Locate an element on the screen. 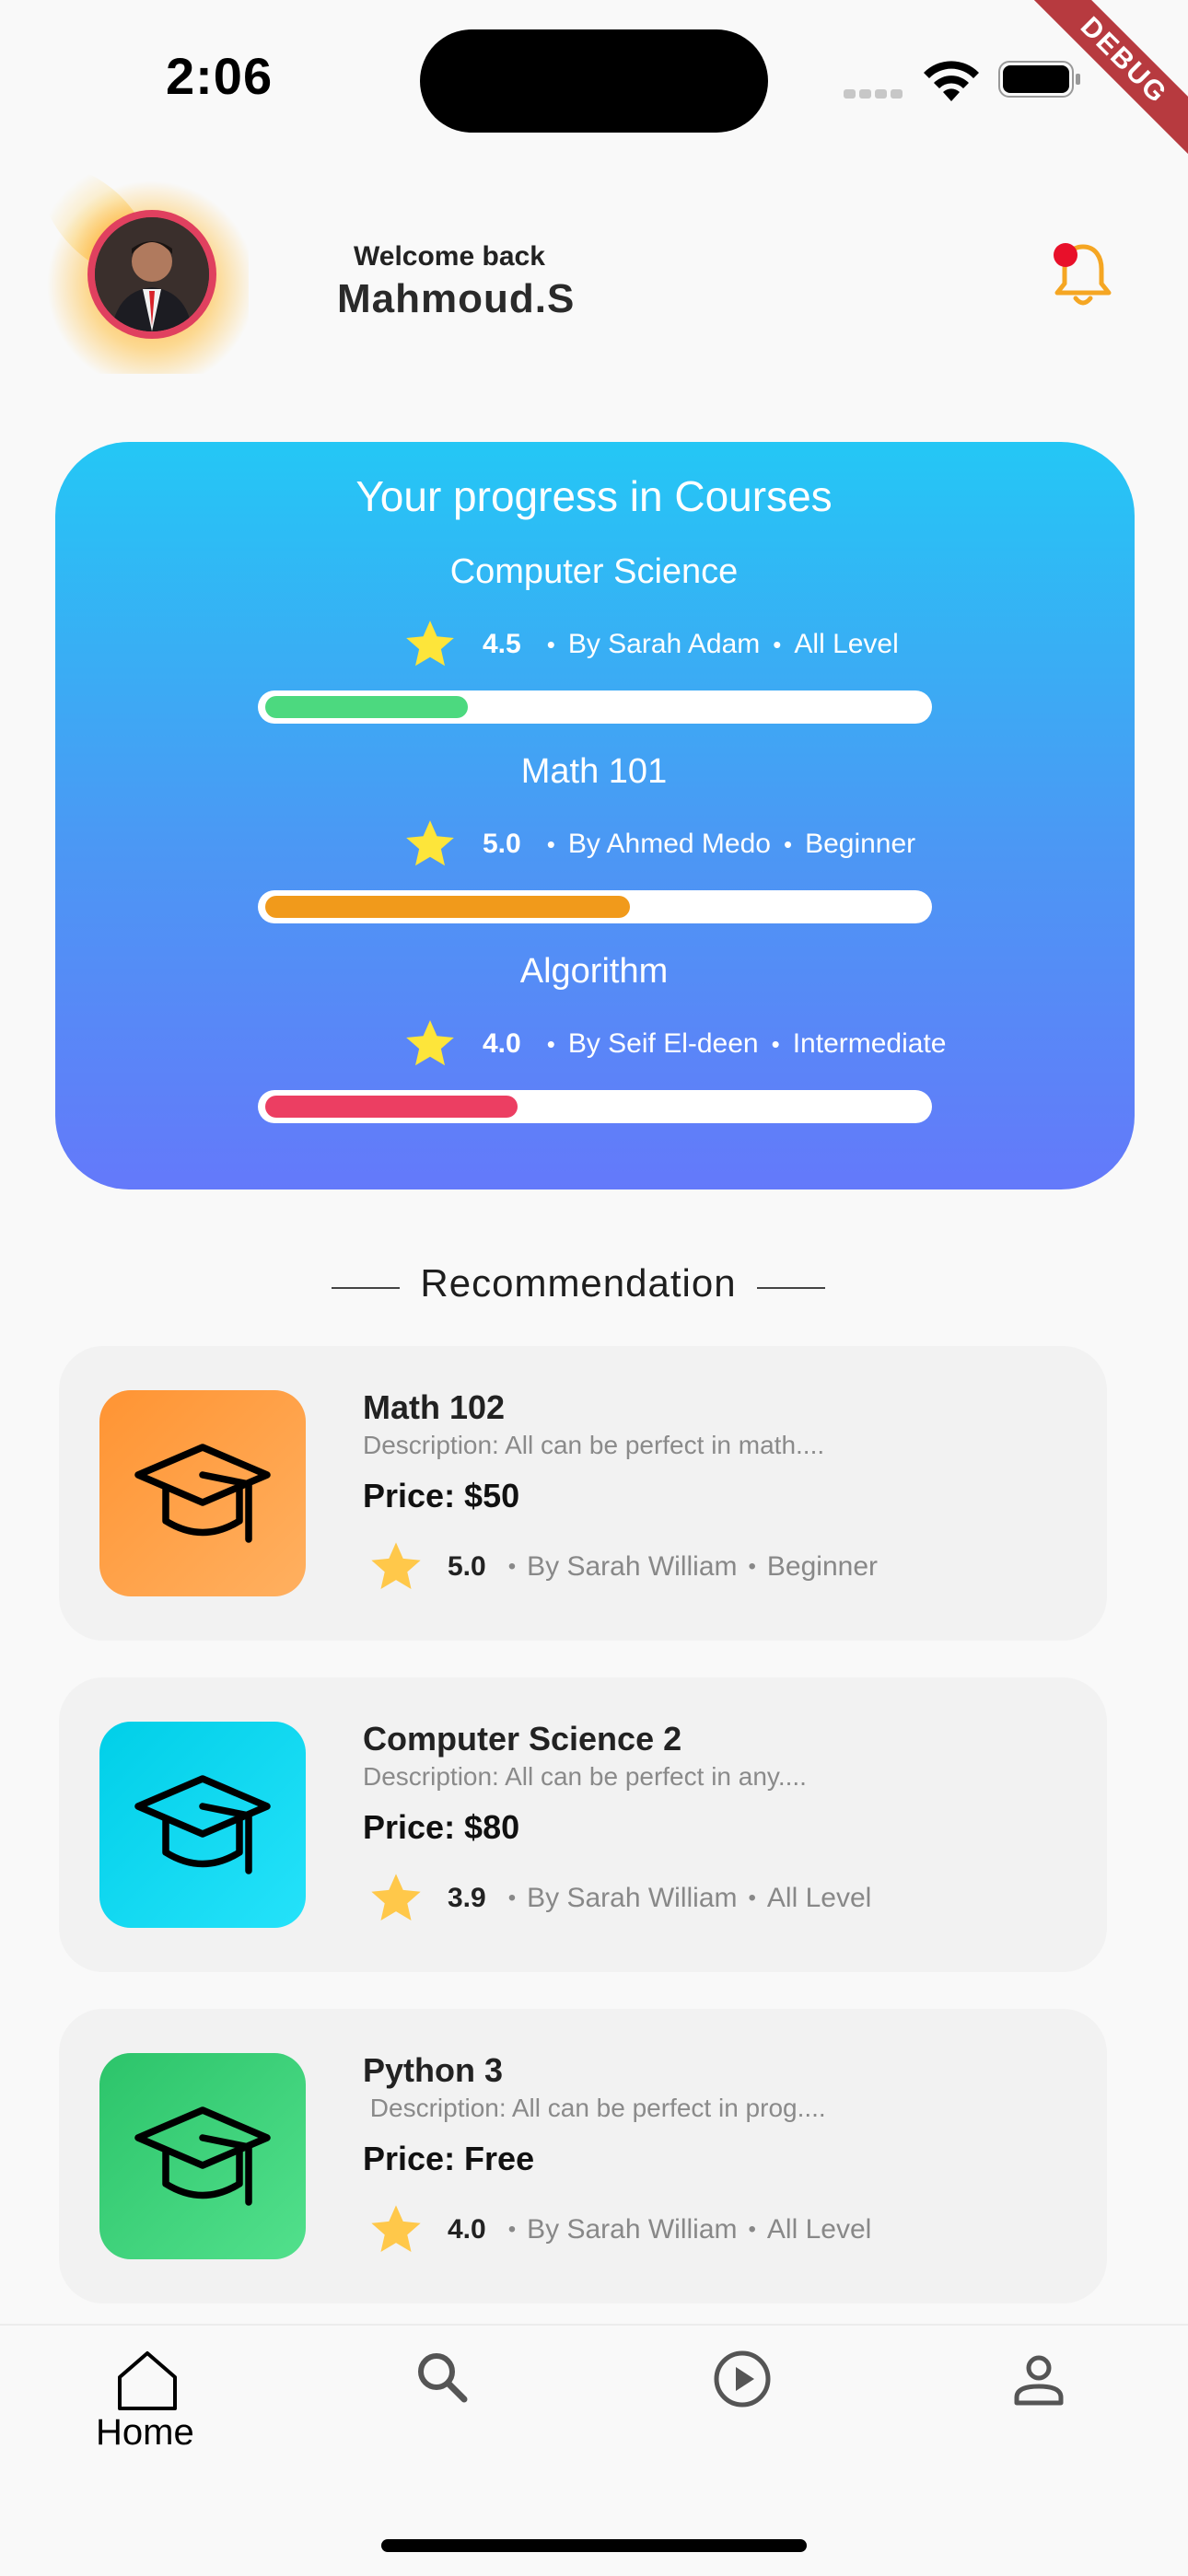 The image size is (1188, 2576). notification-badge is located at coordinates (1065, 255).